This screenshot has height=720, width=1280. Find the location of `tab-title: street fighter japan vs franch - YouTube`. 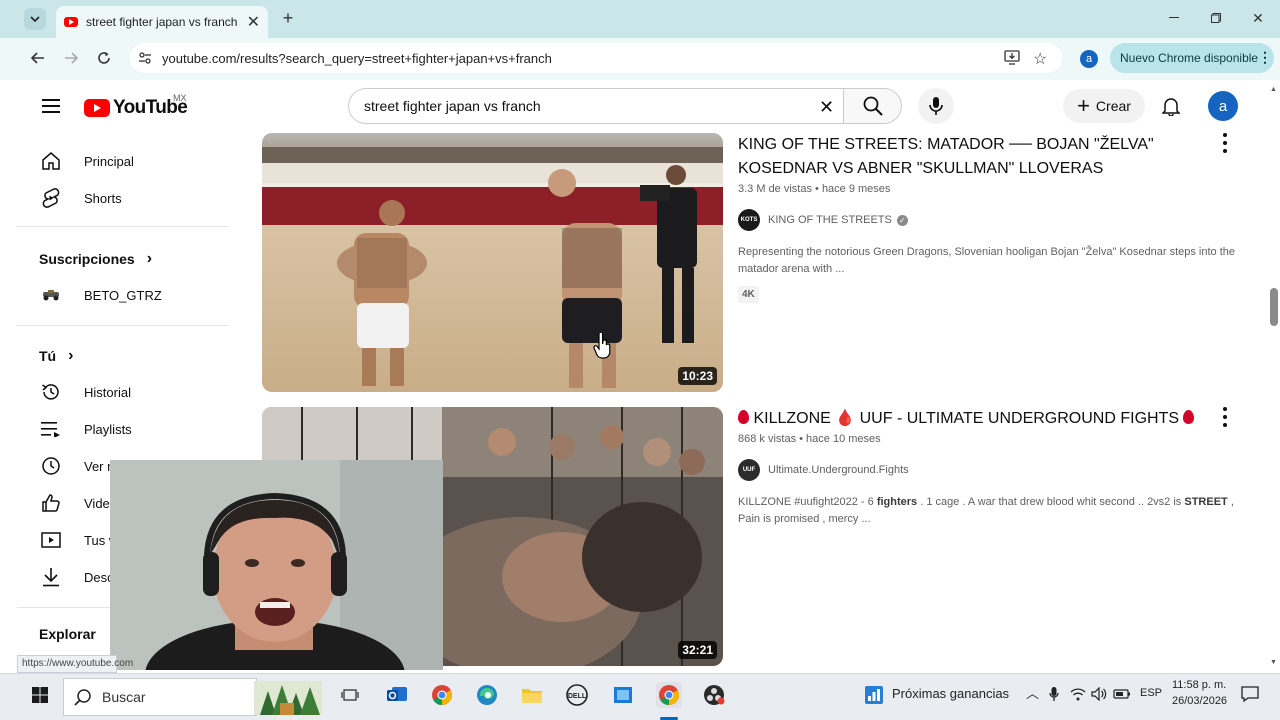

tab-title: street fighter japan vs franch - YouTube is located at coordinates (163, 22).